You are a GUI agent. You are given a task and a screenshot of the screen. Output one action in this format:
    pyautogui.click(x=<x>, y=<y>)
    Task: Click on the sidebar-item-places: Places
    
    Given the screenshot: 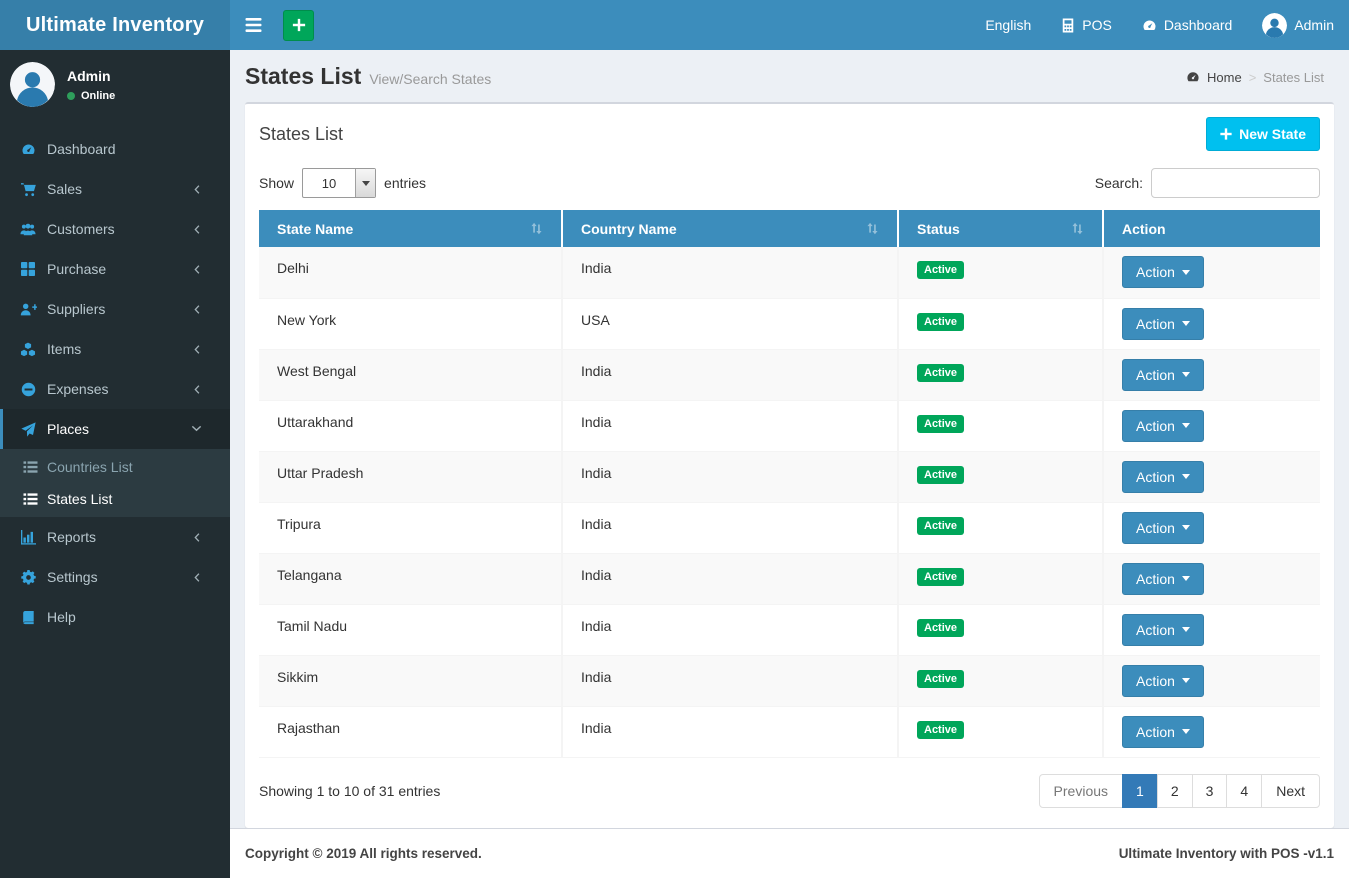 What is the action you would take?
    pyautogui.click(x=115, y=429)
    